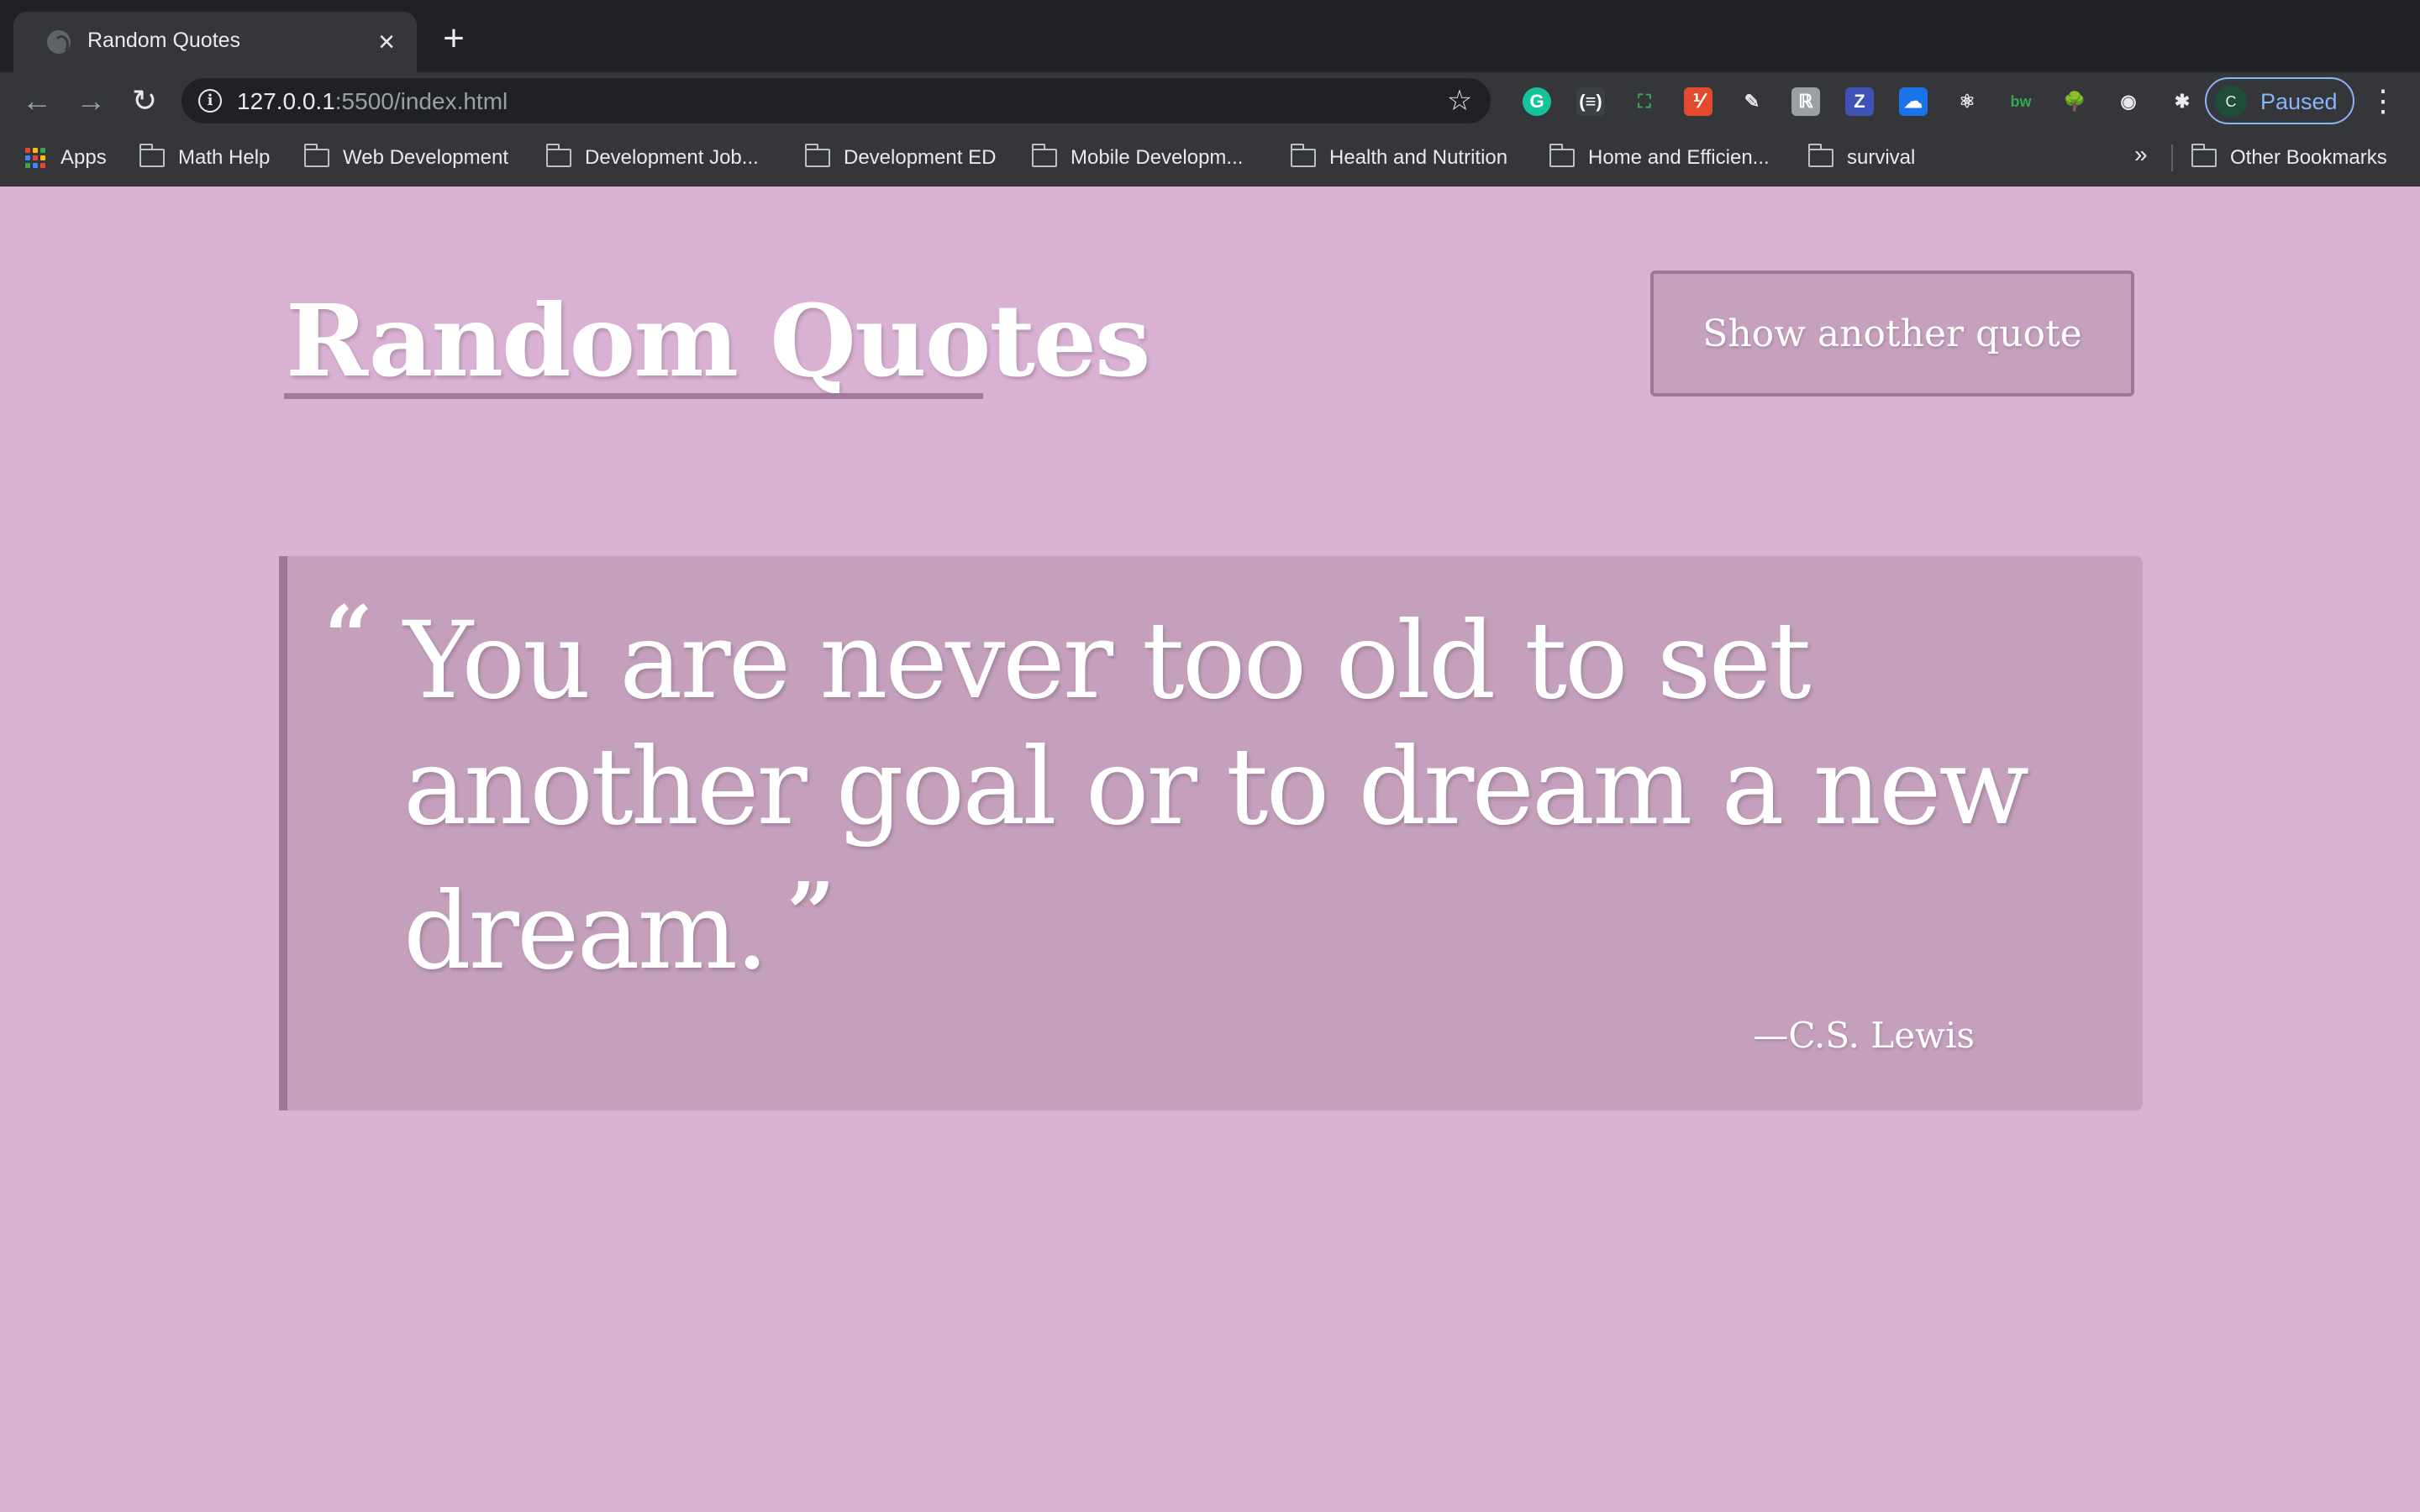 Image resolution: width=2420 pixels, height=1512 pixels. I want to click on bookmark-label: Development ED, so click(921, 157).